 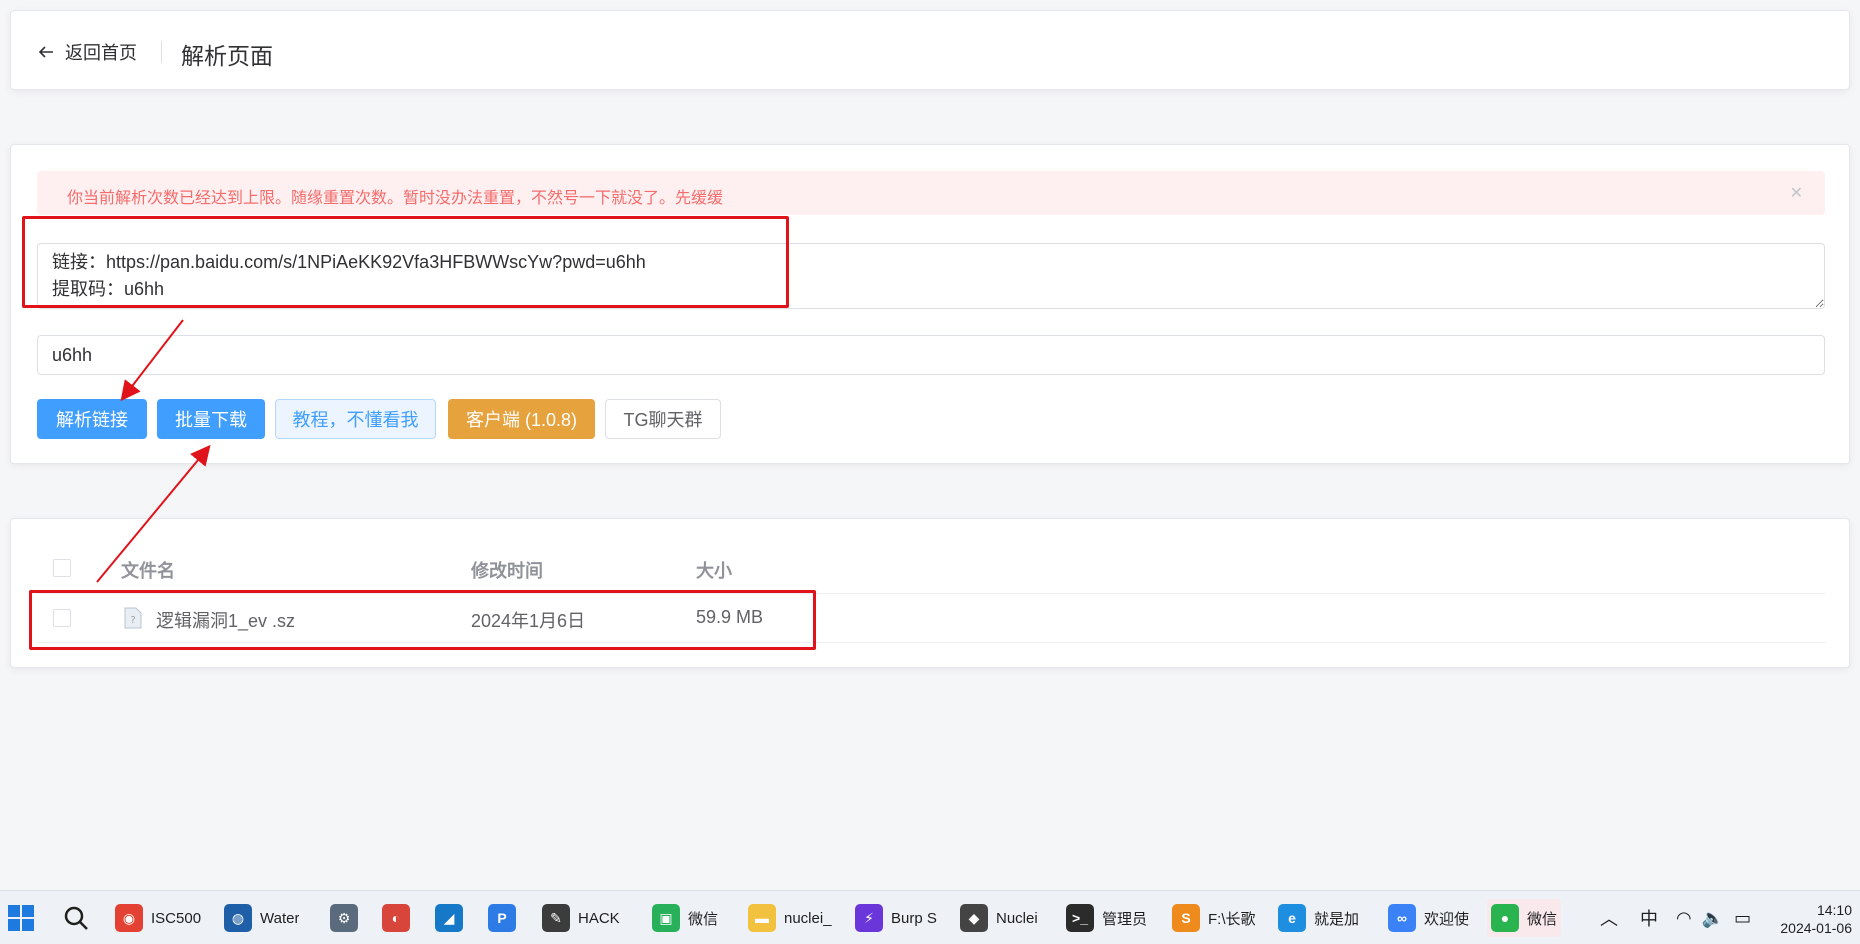 I want to click on taskbar-app-13: e 就是加, so click(x=1318, y=918).